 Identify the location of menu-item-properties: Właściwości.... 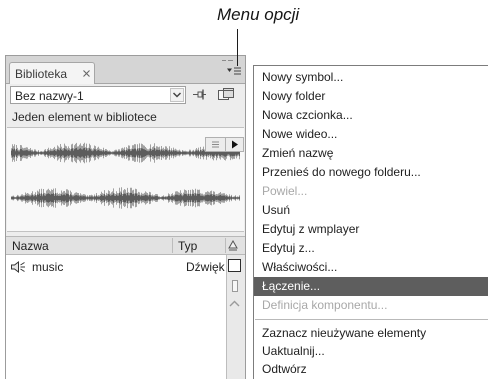
(371, 267).